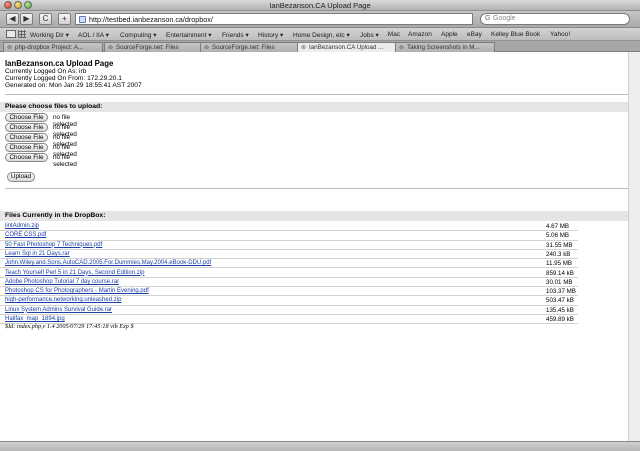 This screenshot has width=640, height=451. I want to click on bookmark-item: Jobs ▾, so click(369, 35).